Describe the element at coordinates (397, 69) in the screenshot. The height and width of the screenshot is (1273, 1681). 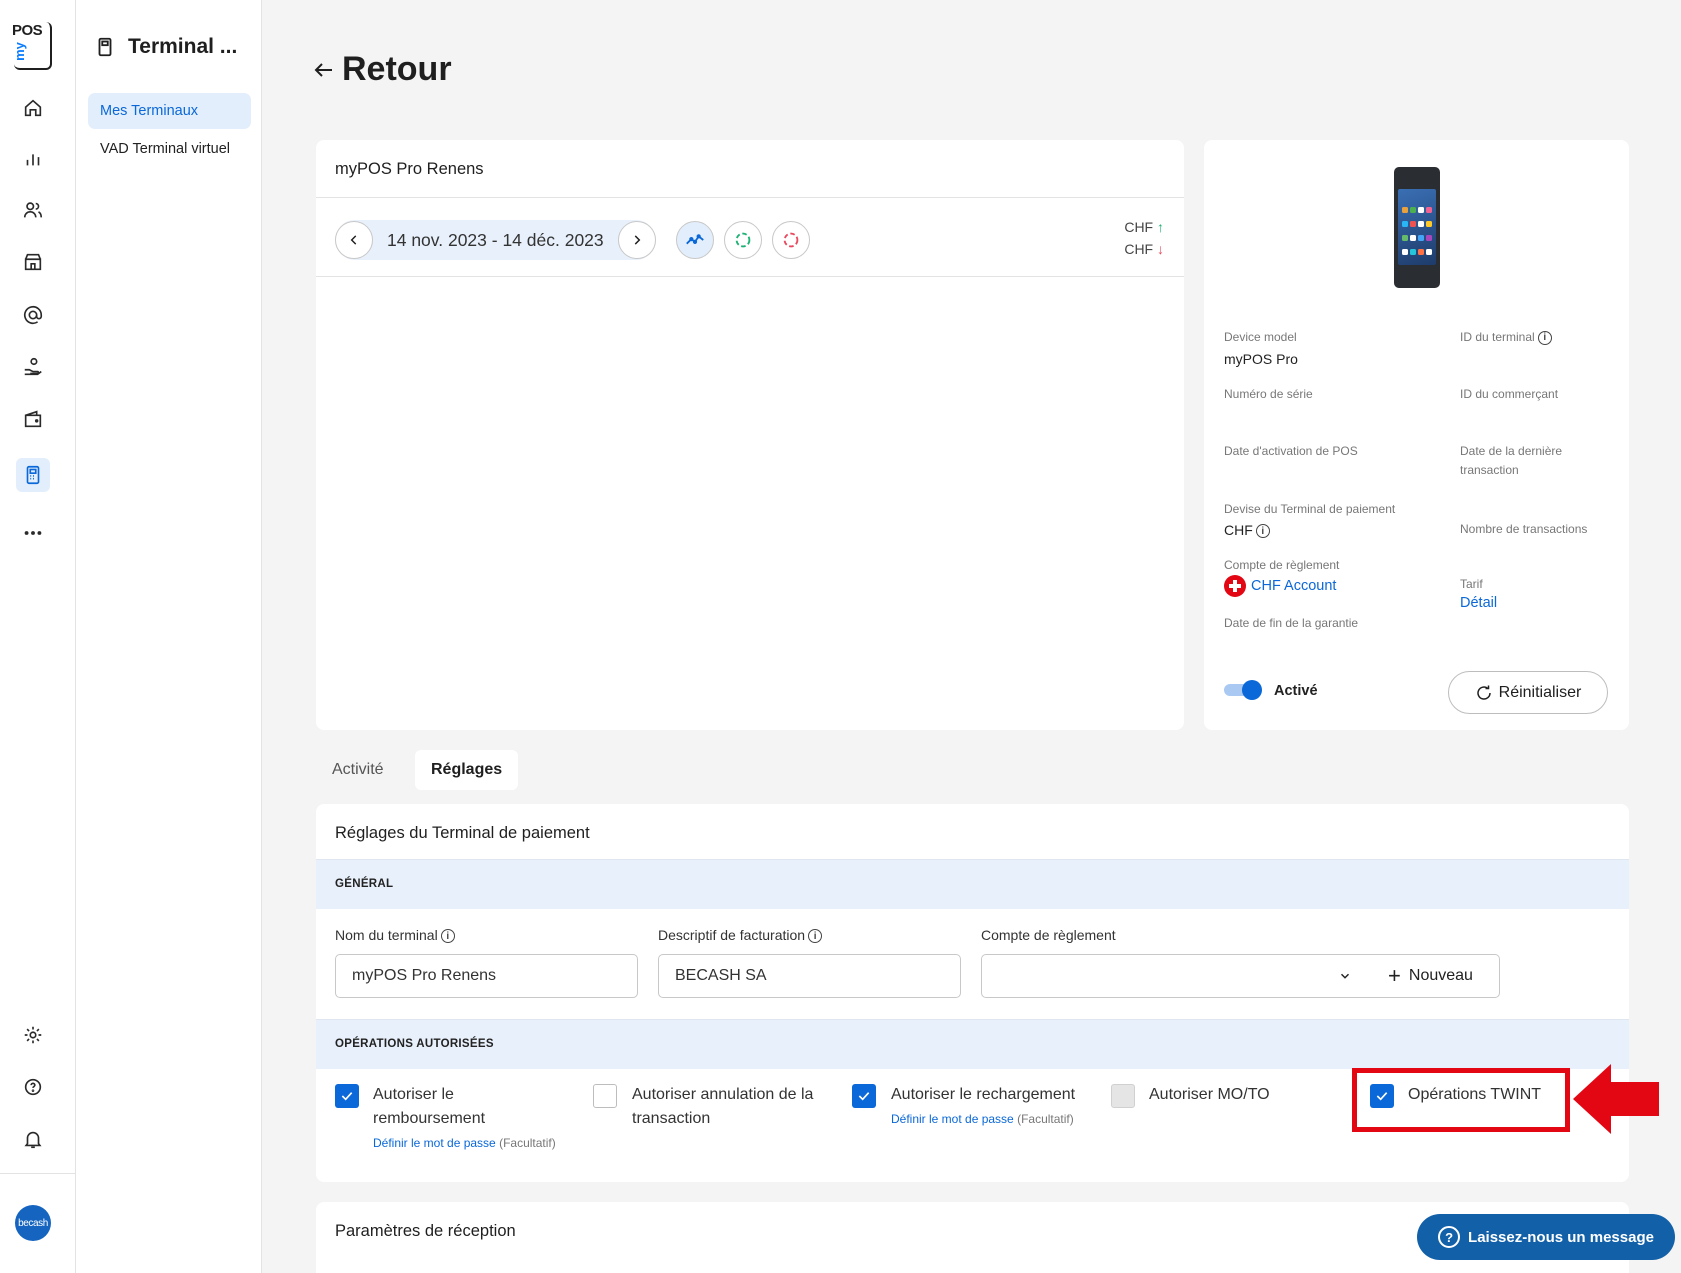
I see `back-label: Retour` at that location.